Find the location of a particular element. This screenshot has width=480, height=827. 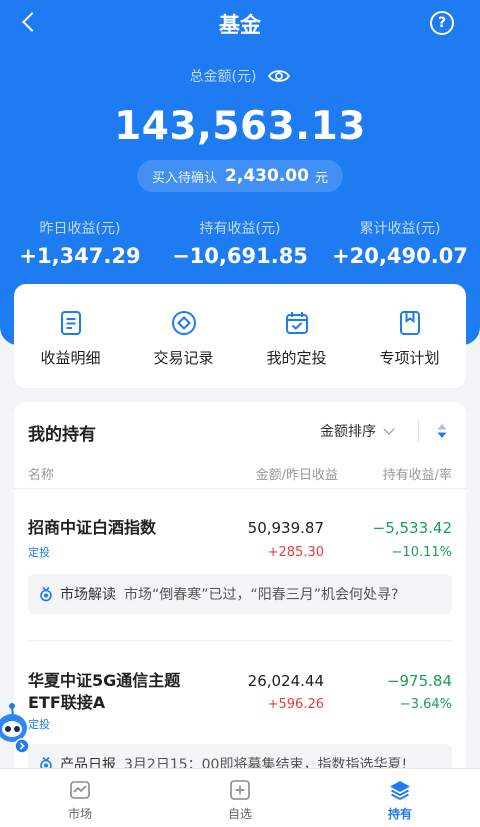

stat-label: 昨日收益(元) is located at coordinates (80, 229).